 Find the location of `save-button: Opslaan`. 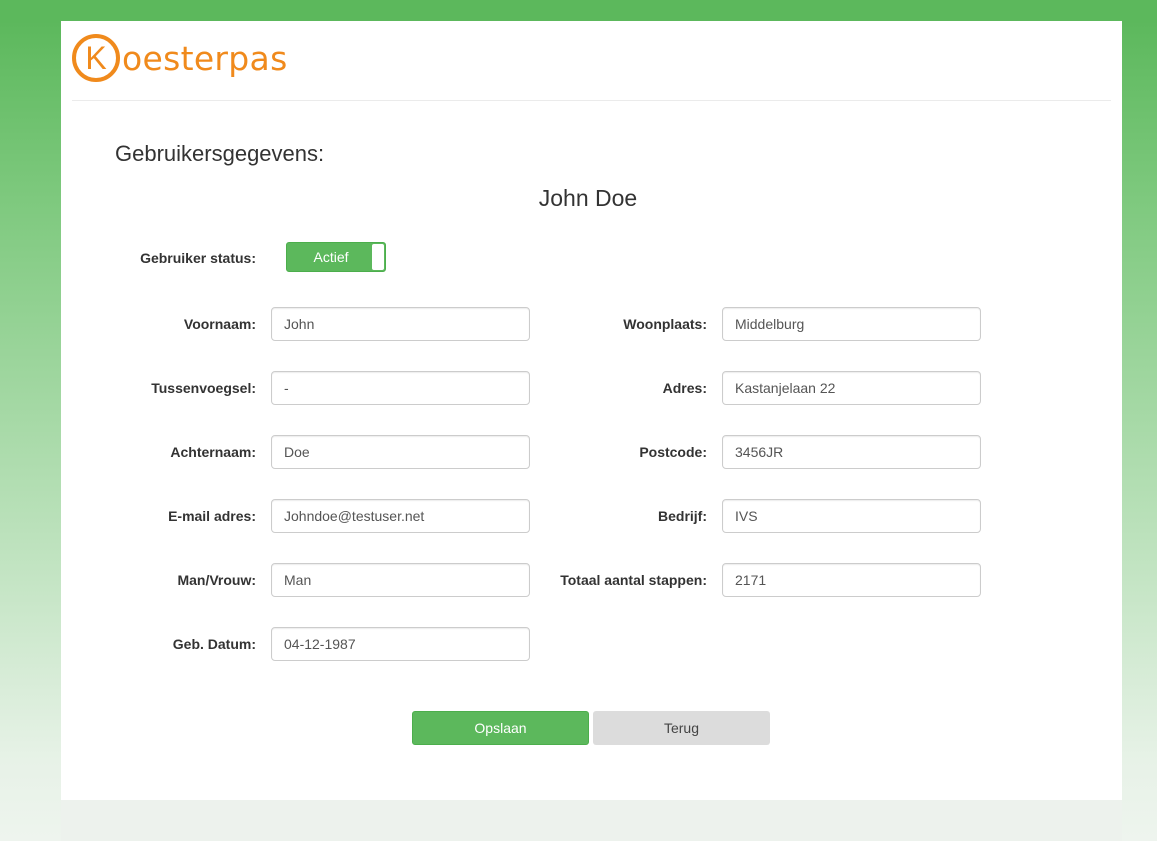

save-button: Opslaan is located at coordinates (500, 728).